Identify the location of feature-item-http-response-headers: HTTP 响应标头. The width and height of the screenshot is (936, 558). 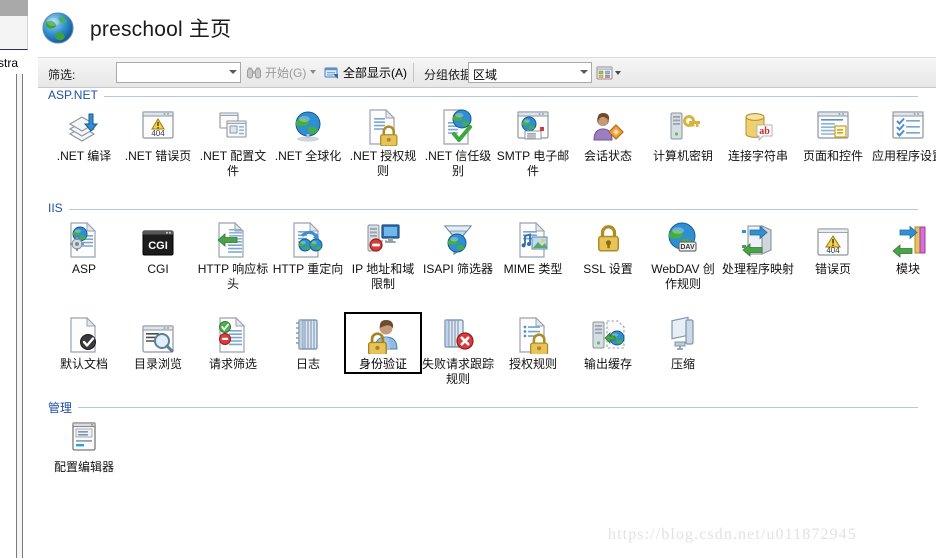
(233, 255).